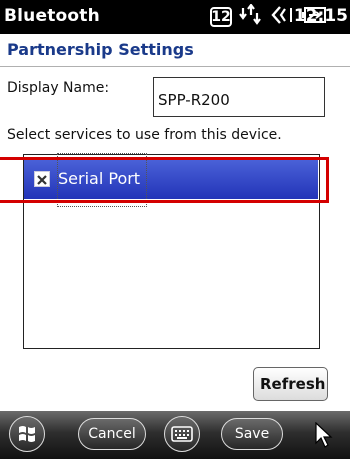 The width and height of the screenshot is (350, 459). Describe the element at coordinates (100, 49) in the screenshot. I see `page-title: Partnership Settings` at that location.